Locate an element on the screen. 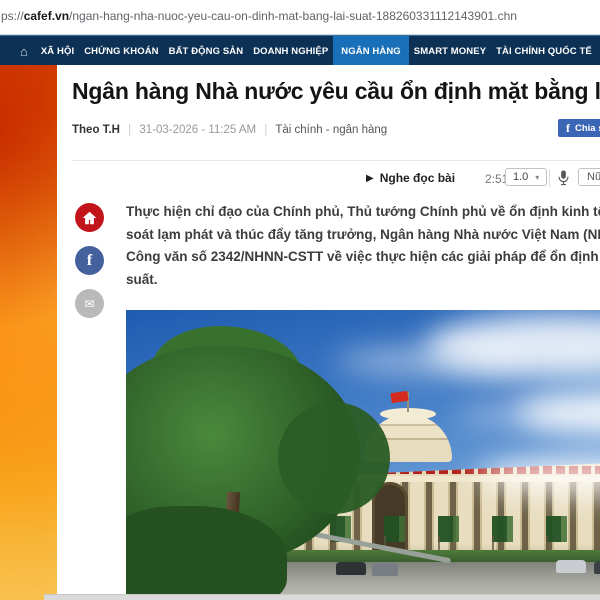 The height and width of the screenshot is (600, 600). voice-value: Nữ miền Bắc is located at coordinates (593, 177).